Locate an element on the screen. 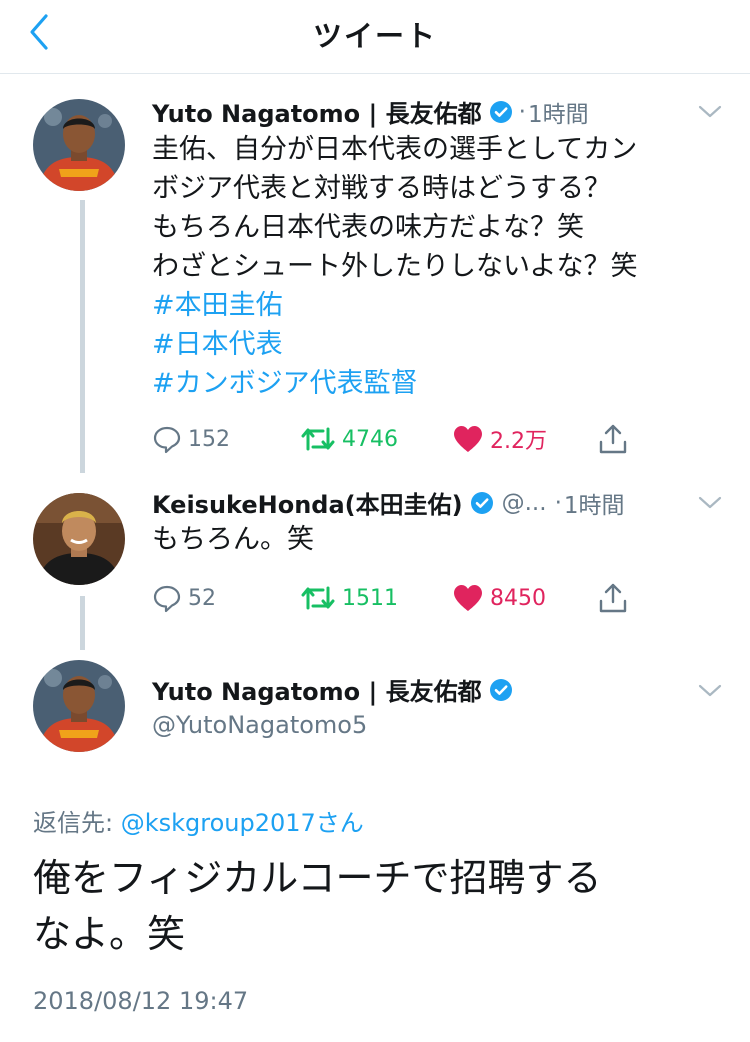 The width and height of the screenshot is (750, 1042). top-navigation-bar: ツイート is located at coordinates (375, 37).